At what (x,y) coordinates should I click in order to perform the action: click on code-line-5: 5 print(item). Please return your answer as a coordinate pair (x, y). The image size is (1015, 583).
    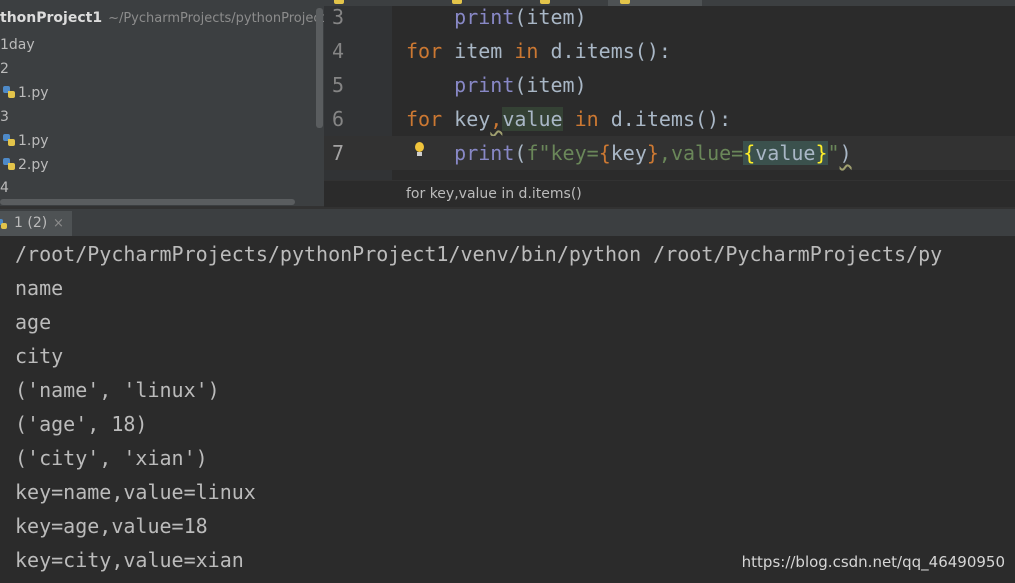
    Looking at the image, I should click on (669, 85).